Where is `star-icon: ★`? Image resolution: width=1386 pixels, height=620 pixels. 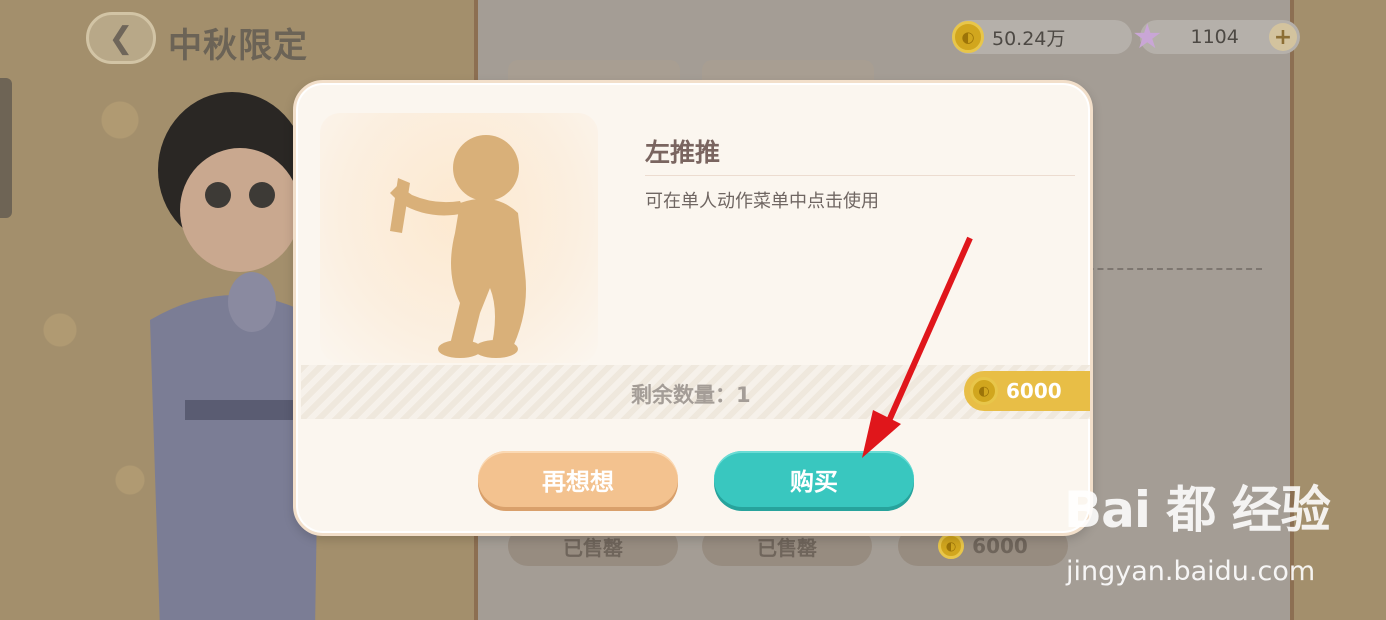
star-icon: ★ is located at coordinates (1147, 37).